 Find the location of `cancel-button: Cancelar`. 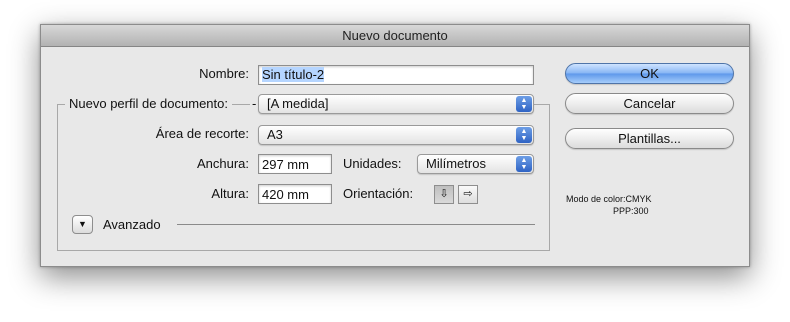

cancel-button: Cancelar is located at coordinates (649, 103).